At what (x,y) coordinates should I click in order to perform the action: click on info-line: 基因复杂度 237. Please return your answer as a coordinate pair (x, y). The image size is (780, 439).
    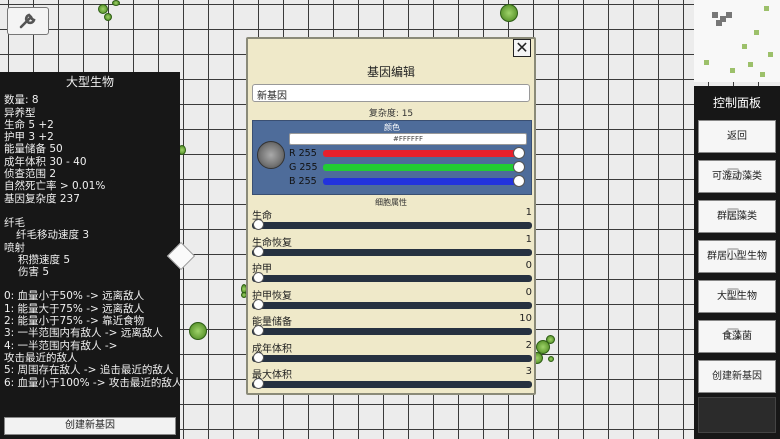
    Looking at the image, I should click on (42, 198).